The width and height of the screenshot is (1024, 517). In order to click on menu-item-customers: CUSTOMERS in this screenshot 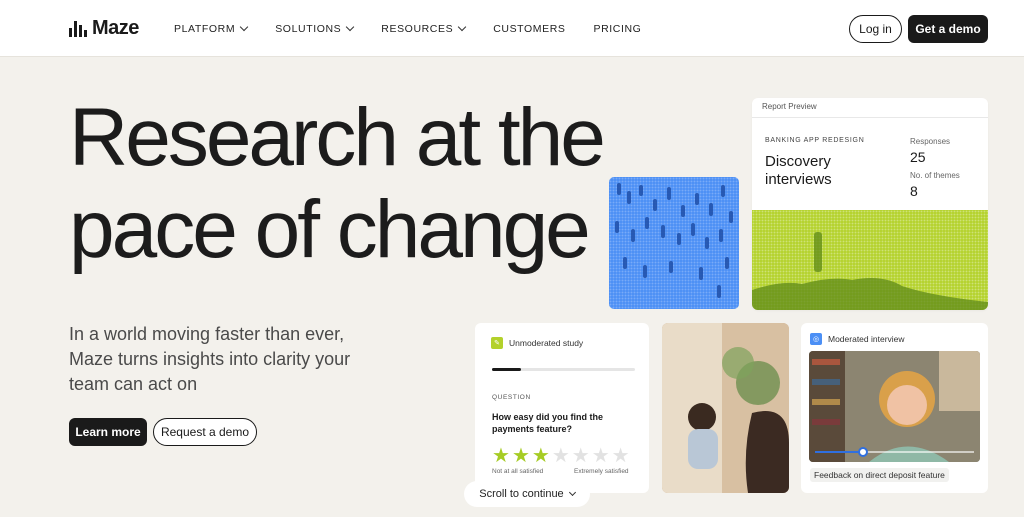, I will do `click(529, 29)`.